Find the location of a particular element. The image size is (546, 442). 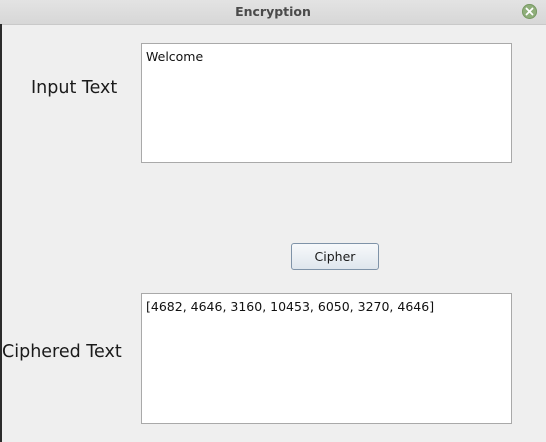

window-left-edge is located at coordinates (1, 233).